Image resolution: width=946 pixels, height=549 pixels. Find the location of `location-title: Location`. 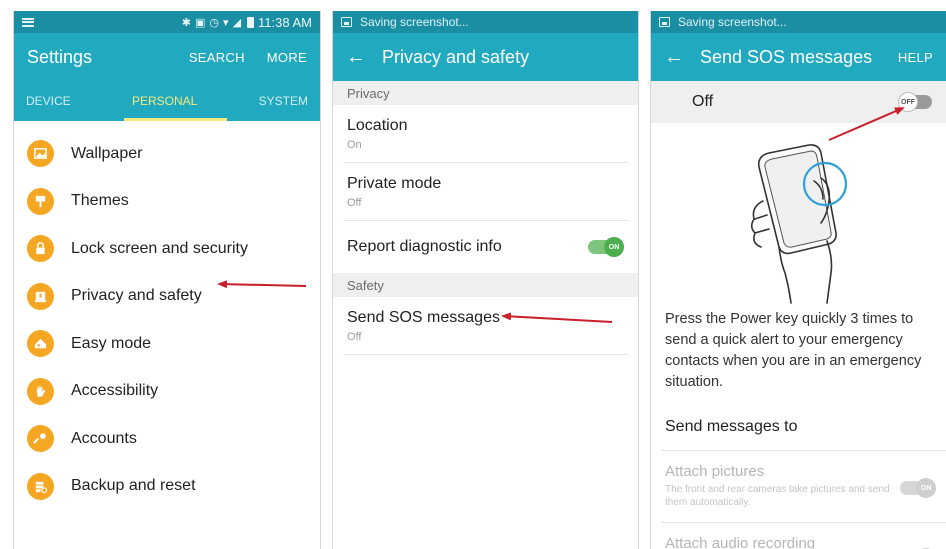

location-title: Location is located at coordinates (377, 125).